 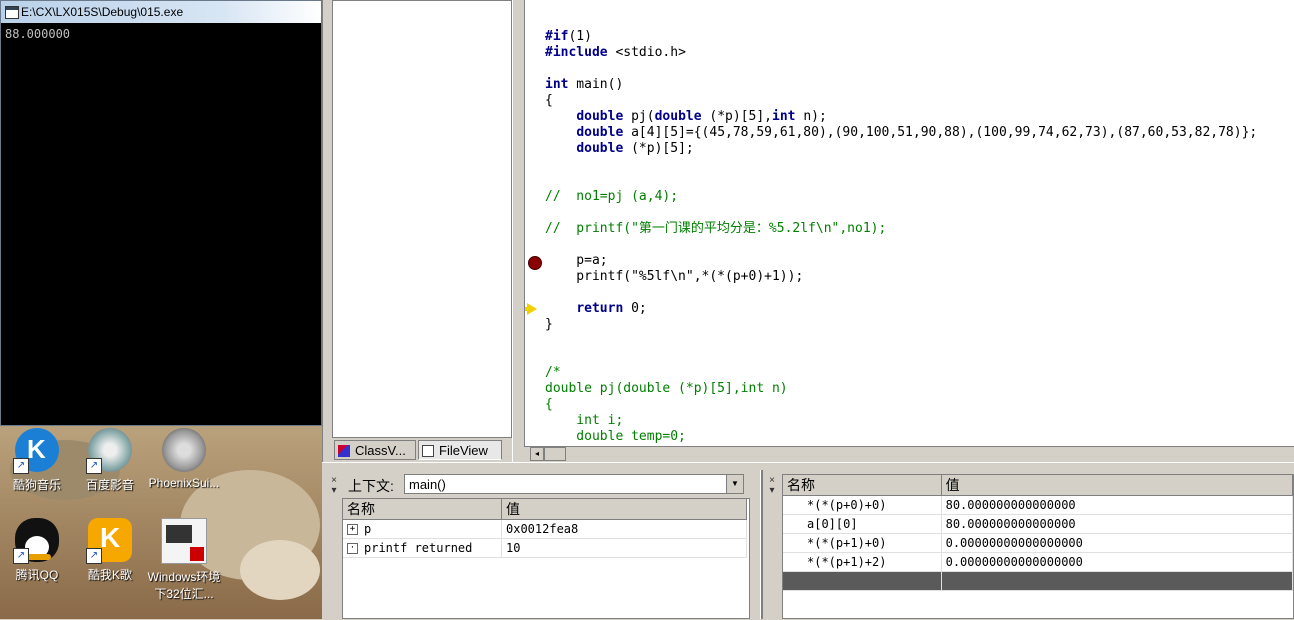 I want to click on watch-name: *(*(p+1)+2), so click(x=862, y=562).